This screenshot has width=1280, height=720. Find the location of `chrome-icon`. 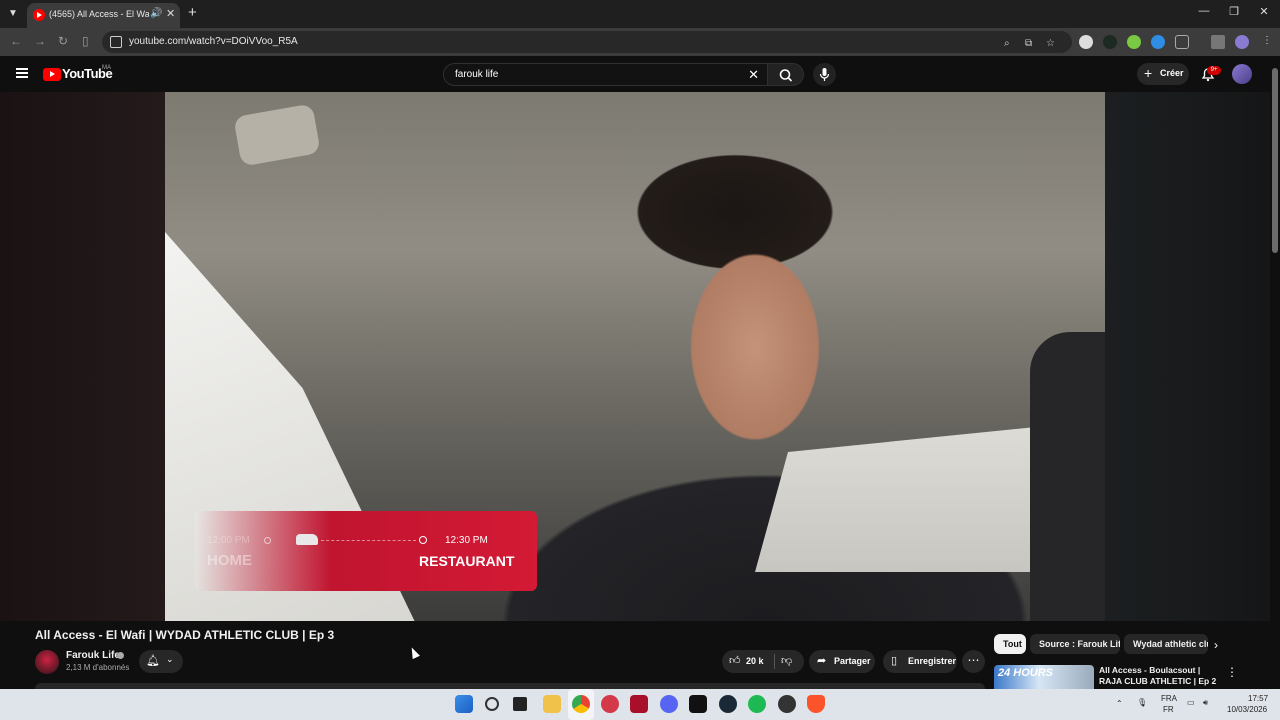

chrome-icon is located at coordinates (581, 704).